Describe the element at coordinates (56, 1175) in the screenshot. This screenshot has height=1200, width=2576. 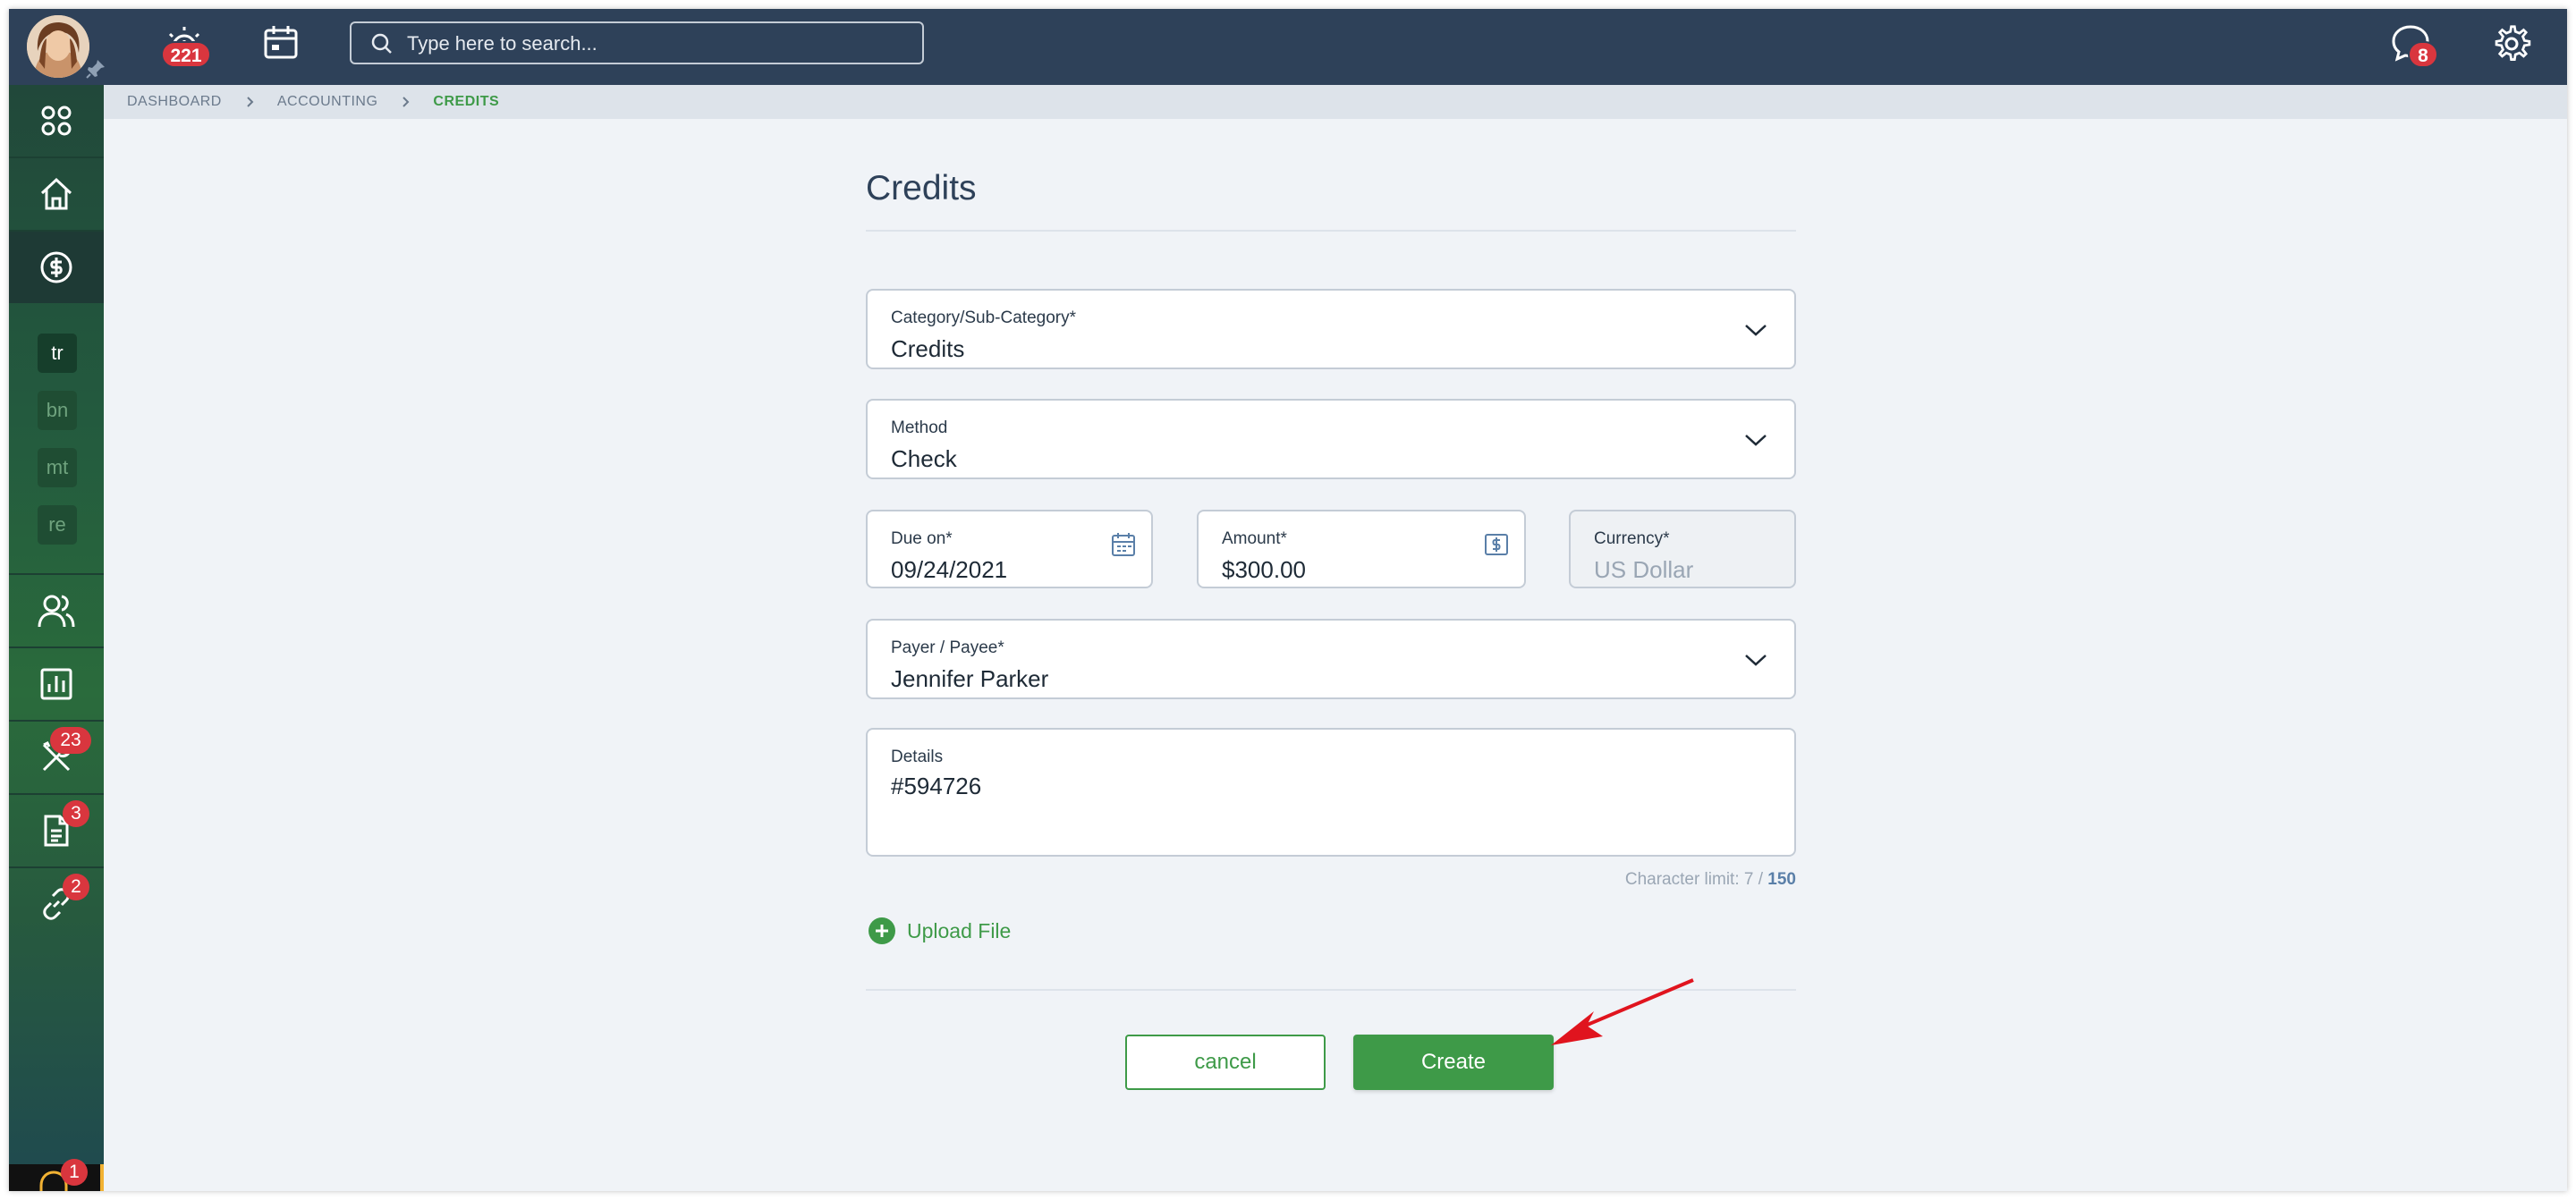
I see `sidebar-item-support: 1` at that location.